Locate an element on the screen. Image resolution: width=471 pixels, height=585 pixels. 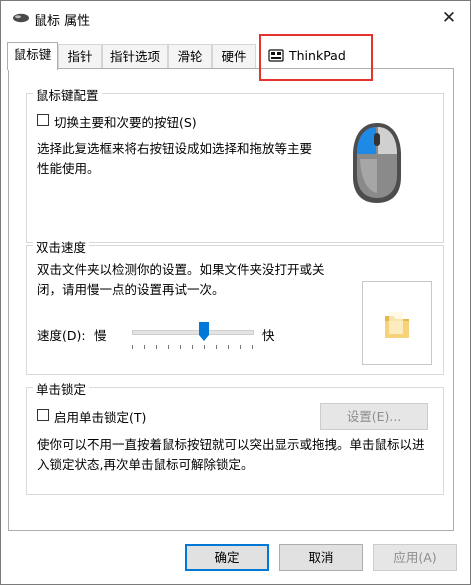
slow-label: 慢 is located at coordinates (100, 335).